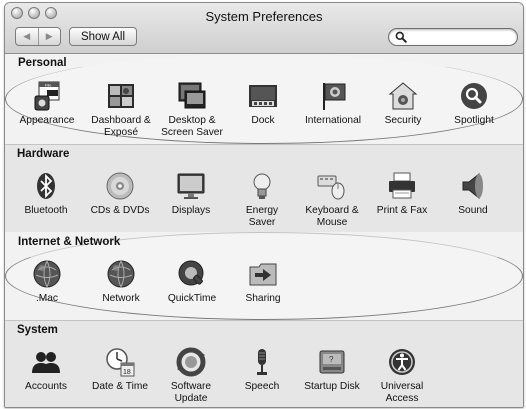  Describe the element at coordinates (474, 120) in the screenshot. I see `pane-label: Spotlight` at that location.